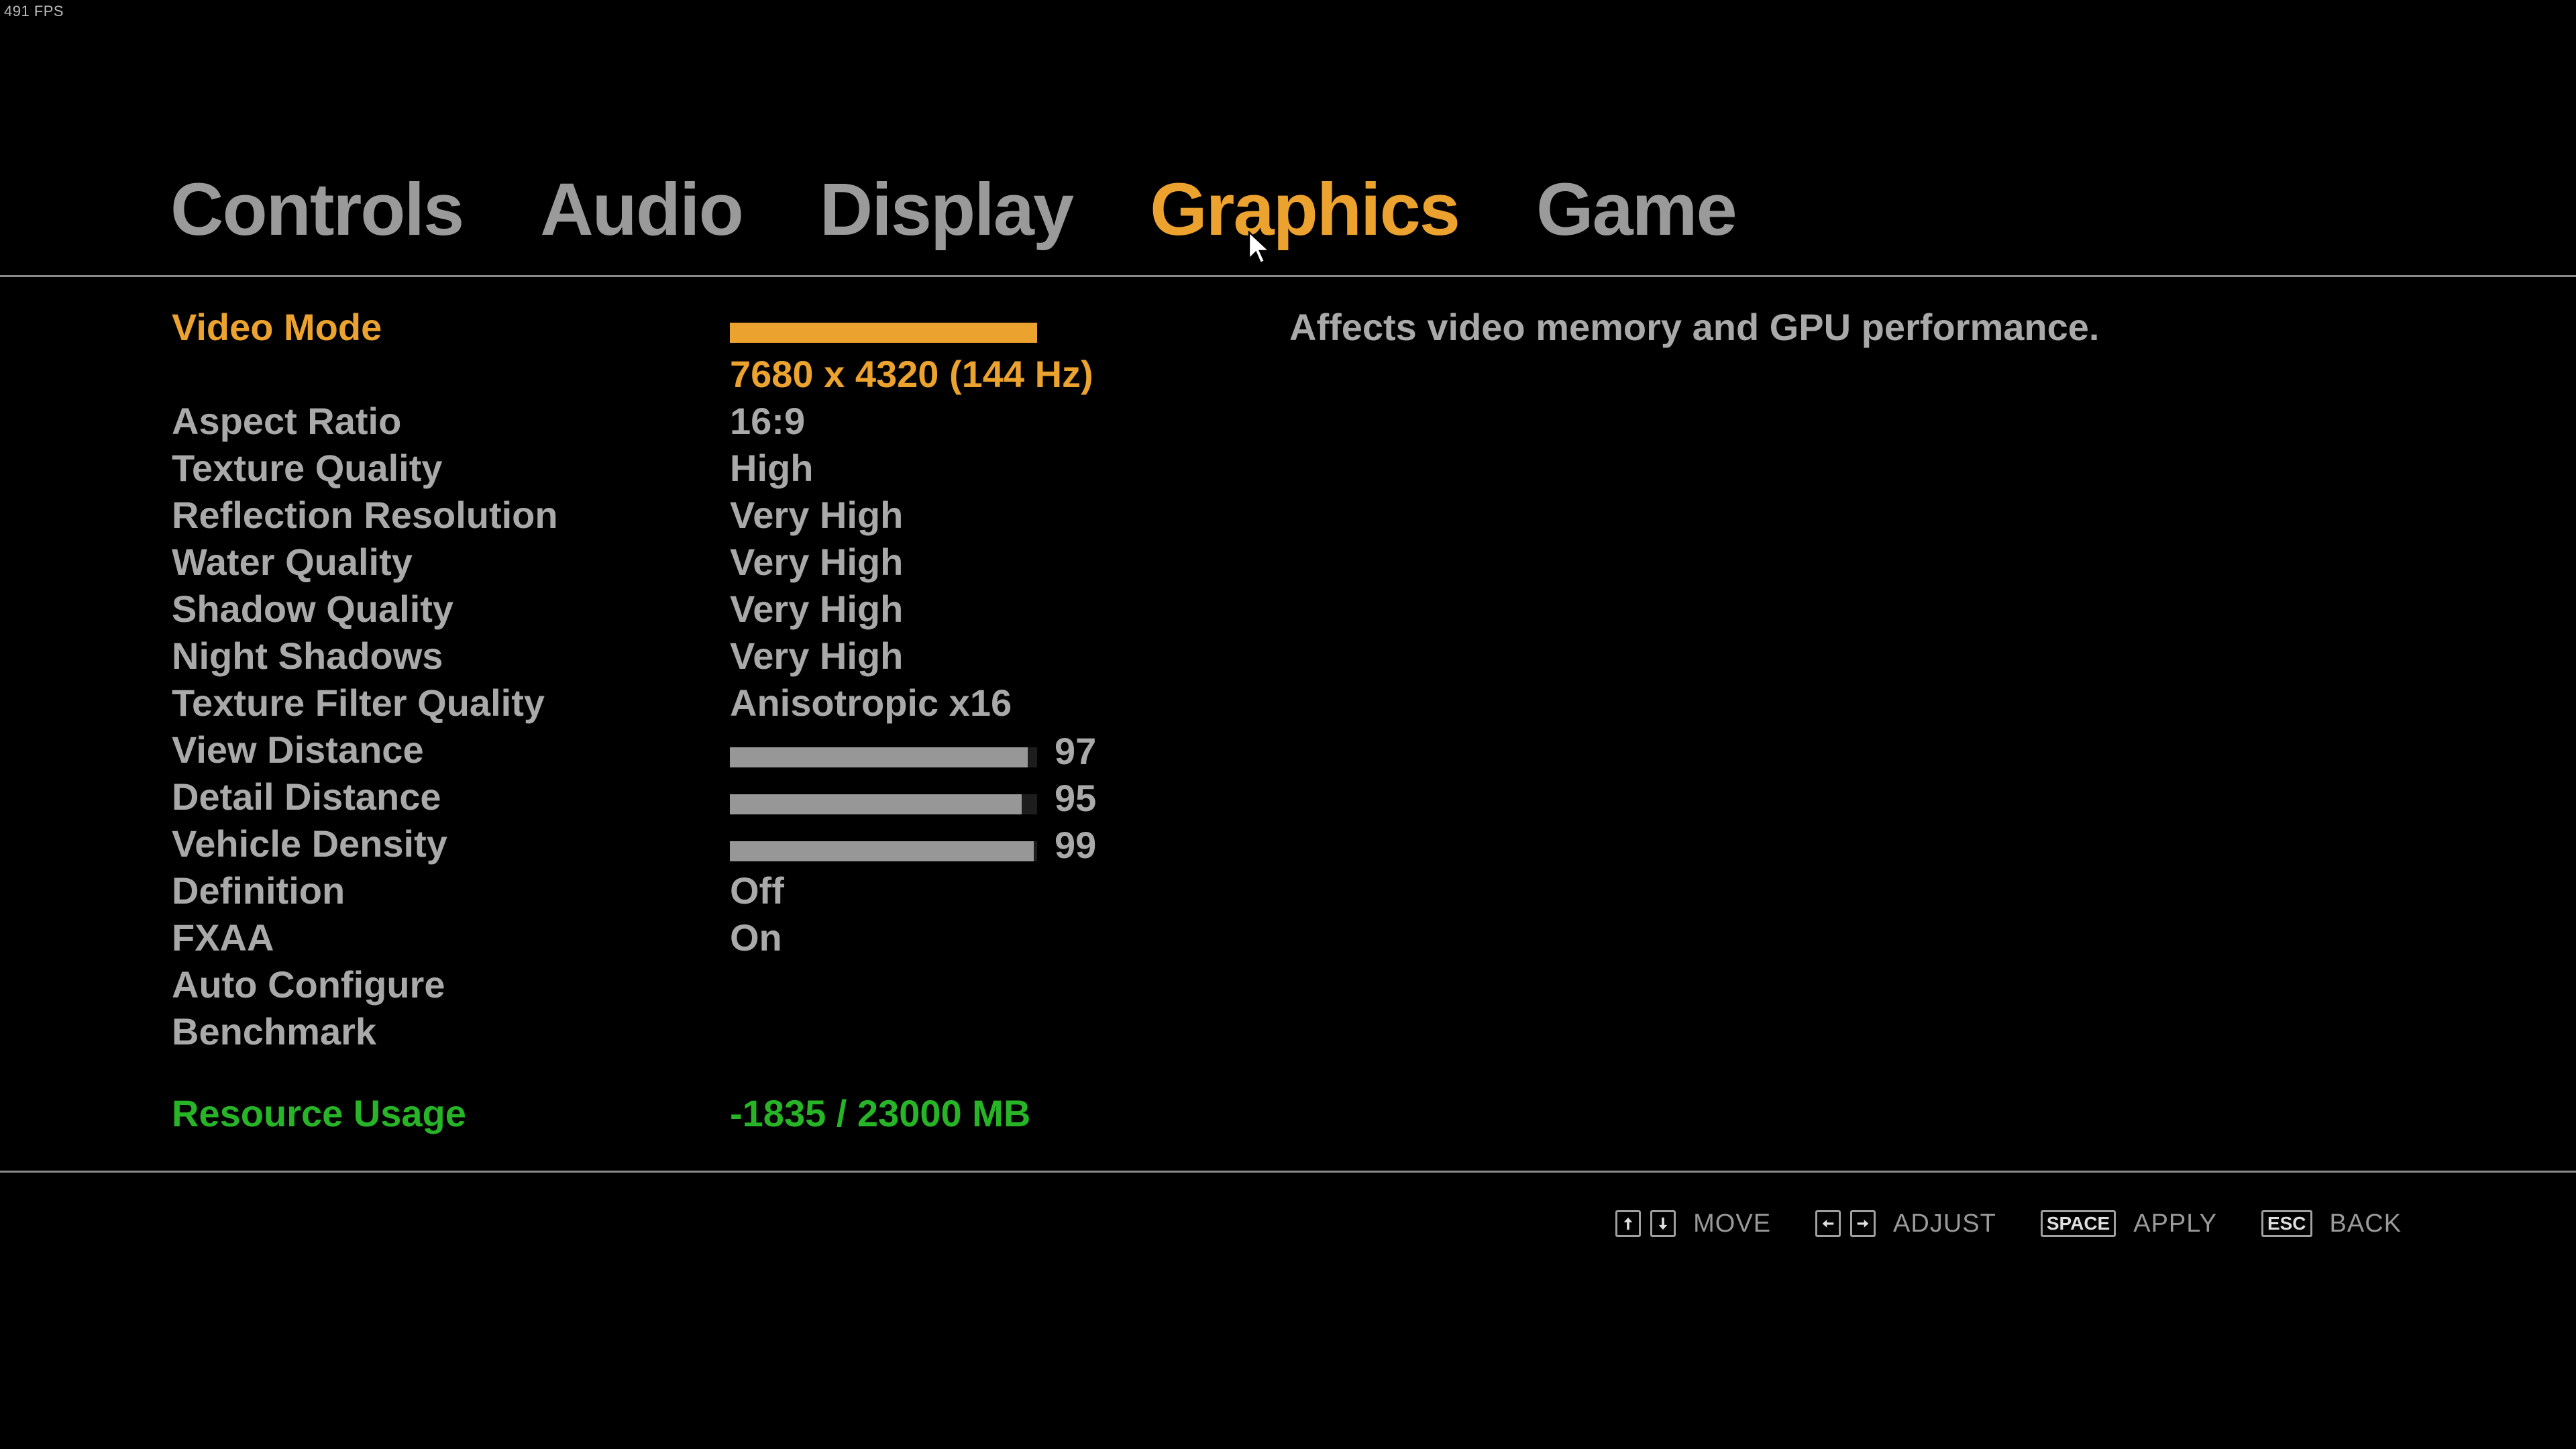 This screenshot has height=1449, width=2576. What do you see at coordinates (880, 1113) in the screenshot?
I see `resource-usage-value: -1835 / 23000 MB` at bounding box center [880, 1113].